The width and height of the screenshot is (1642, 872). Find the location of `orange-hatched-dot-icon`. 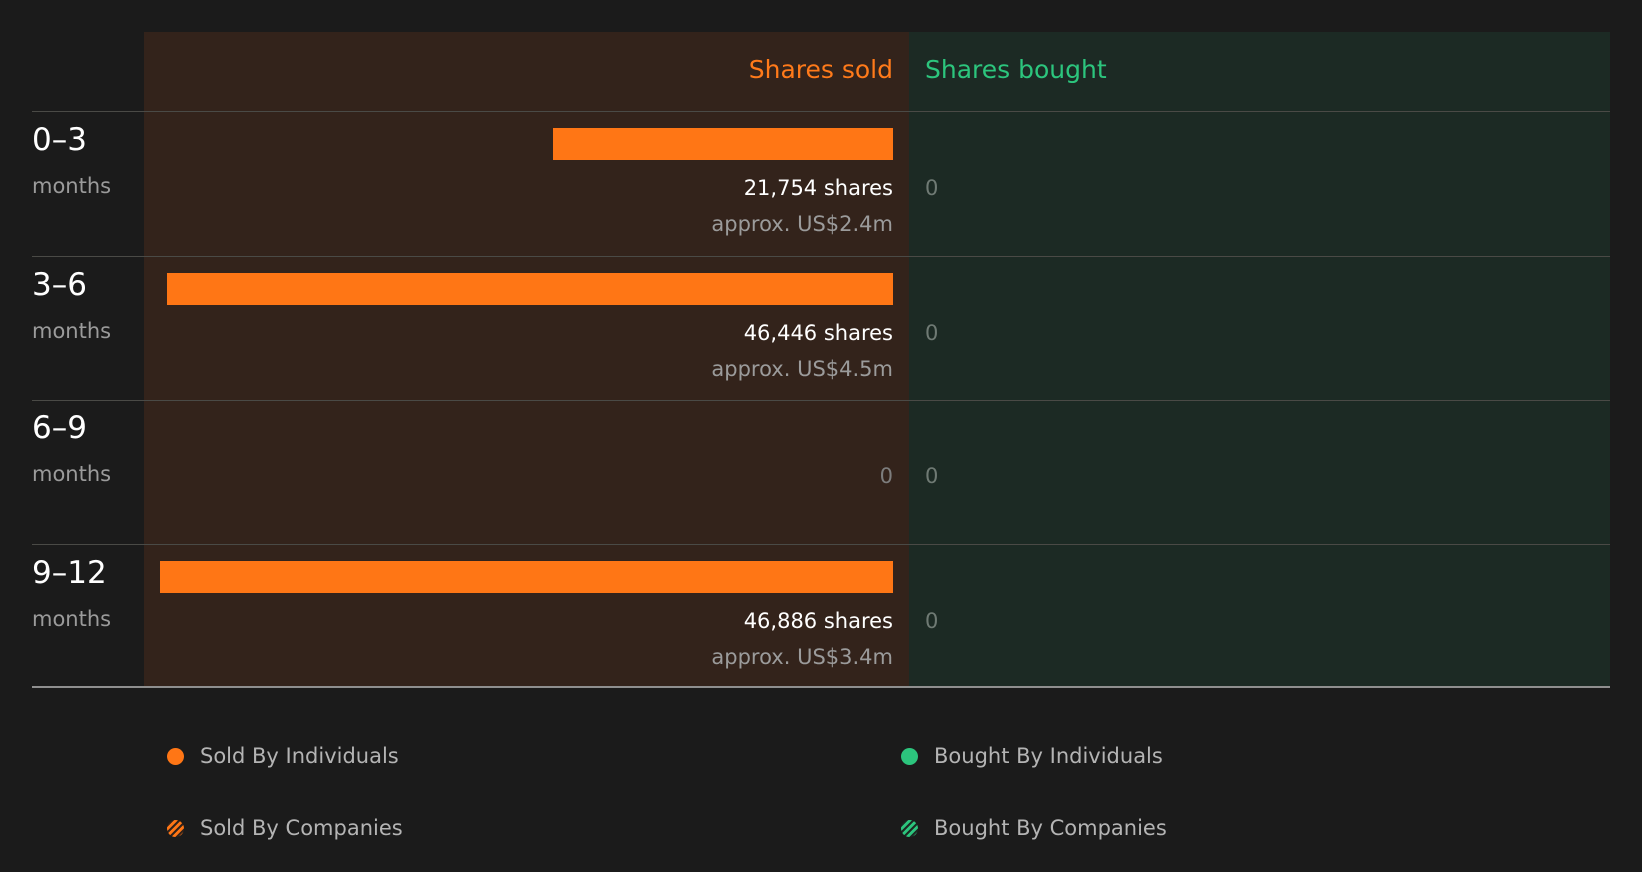

orange-hatched-dot-icon is located at coordinates (175, 828).